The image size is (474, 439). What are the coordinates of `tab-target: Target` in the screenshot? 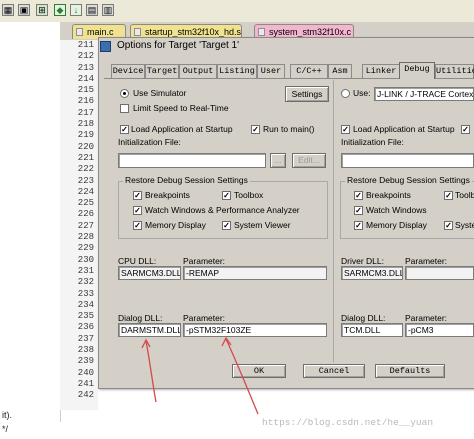 It's located at (162, 71).